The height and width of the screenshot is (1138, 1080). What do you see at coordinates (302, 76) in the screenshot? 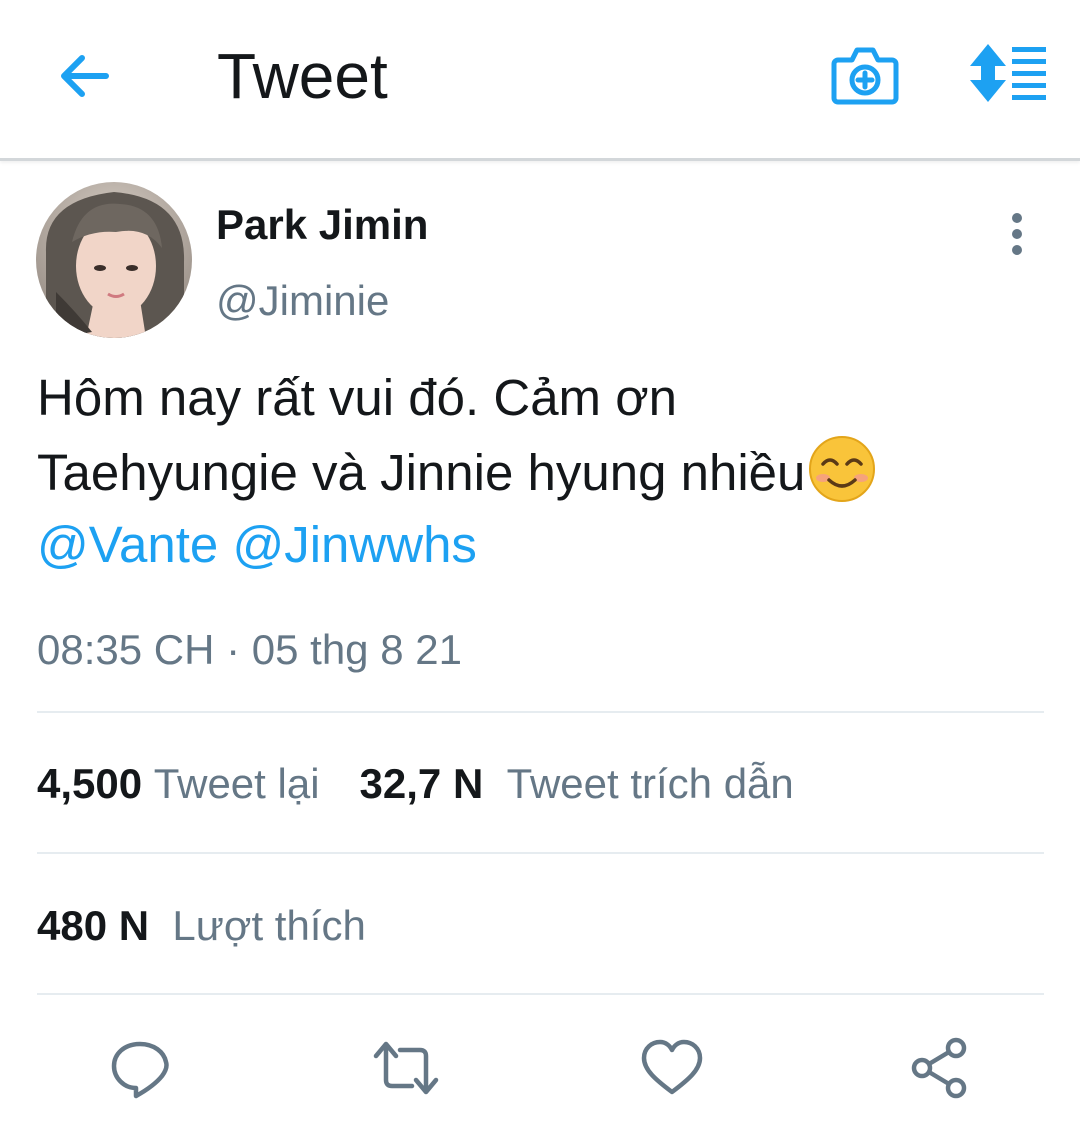
I see `page-title: Tweet` at bounding box center [302, 76].